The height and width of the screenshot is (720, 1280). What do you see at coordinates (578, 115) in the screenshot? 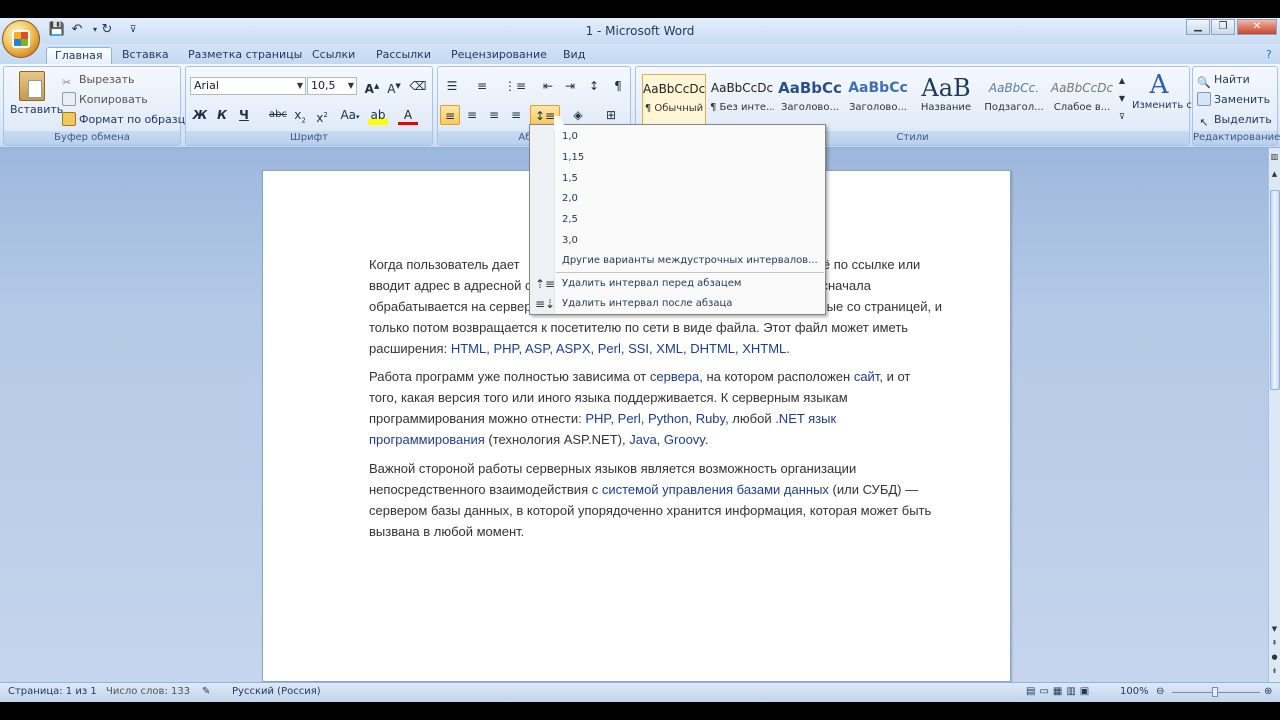
I see `shading-icon: ◈` at bounding box center [578, 115].